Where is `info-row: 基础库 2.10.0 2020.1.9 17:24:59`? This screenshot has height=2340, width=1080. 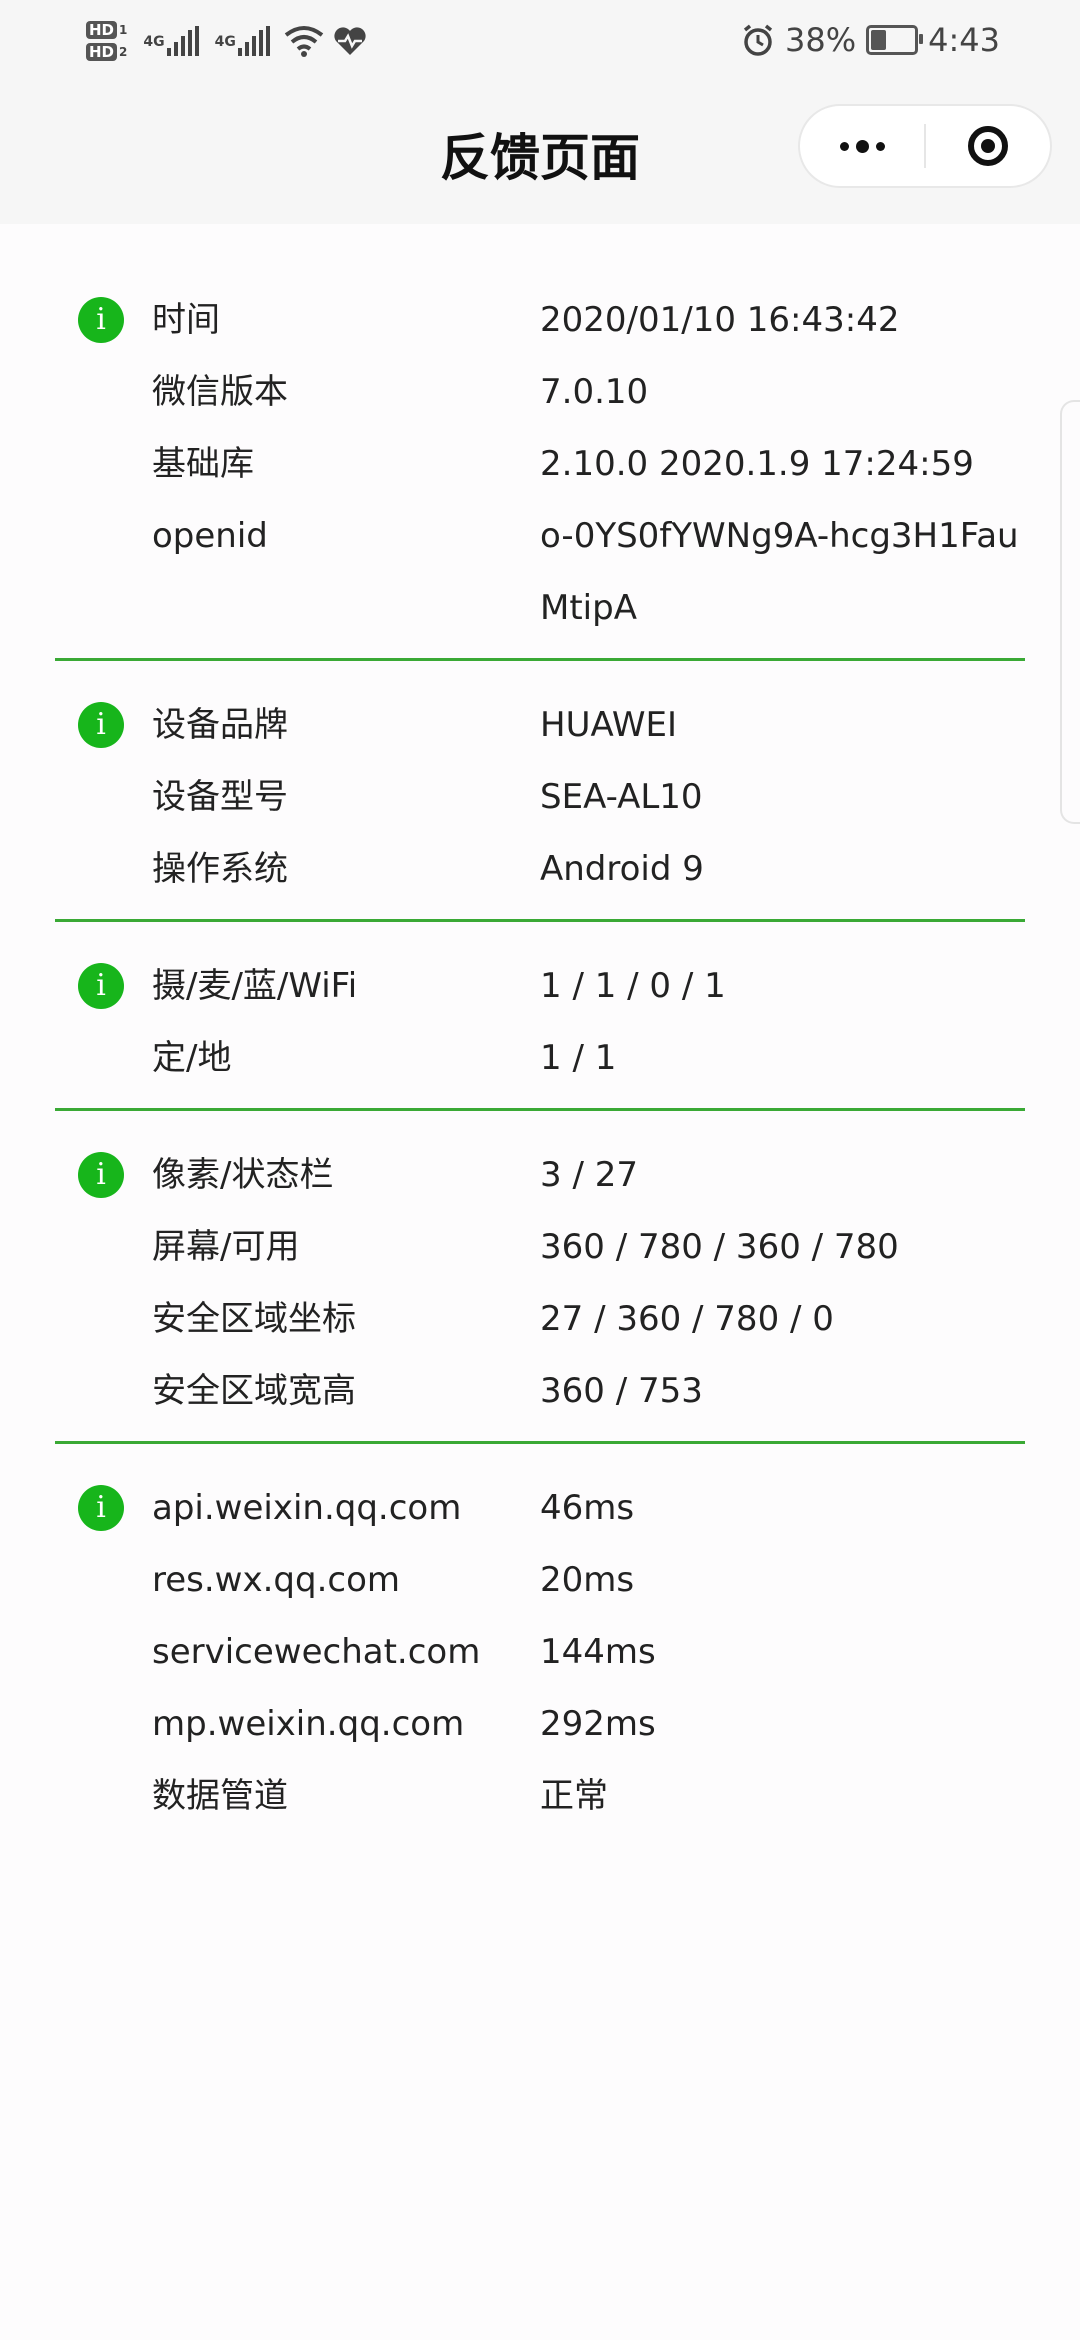 info-row: 基础库 2.10.0 2020.1.9 17:24:59 is located at coordinates (540, 464).